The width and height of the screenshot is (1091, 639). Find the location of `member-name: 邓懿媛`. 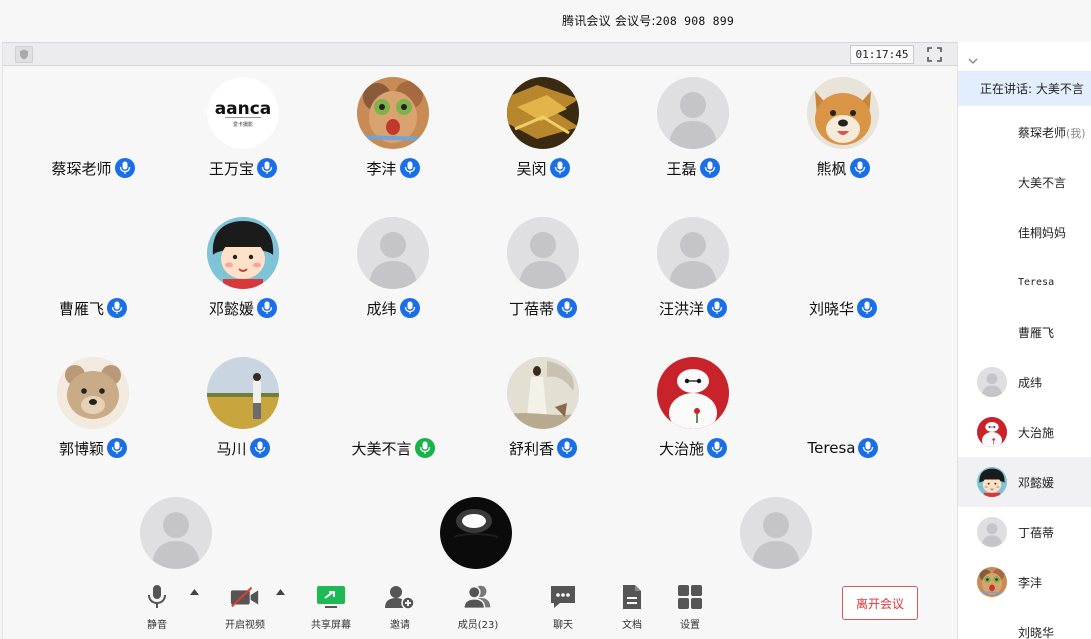

member-name: 邓懿媛 is located at coordinates (1036, 482).